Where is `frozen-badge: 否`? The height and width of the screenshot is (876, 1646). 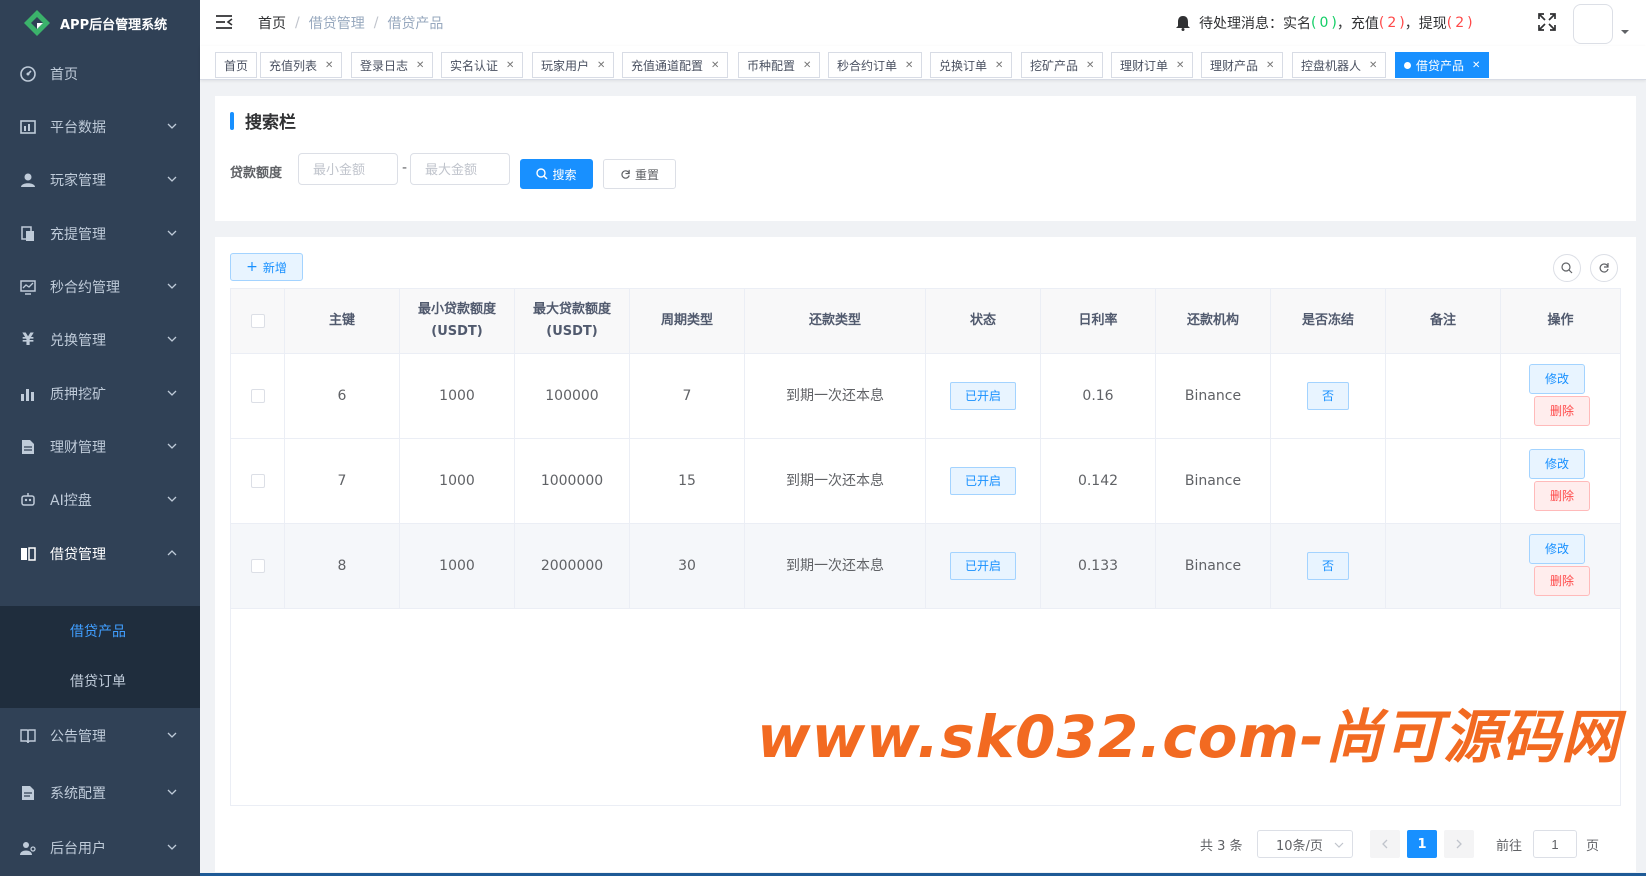
frozen-badge: 否 is located at coordinates (1327, 396).